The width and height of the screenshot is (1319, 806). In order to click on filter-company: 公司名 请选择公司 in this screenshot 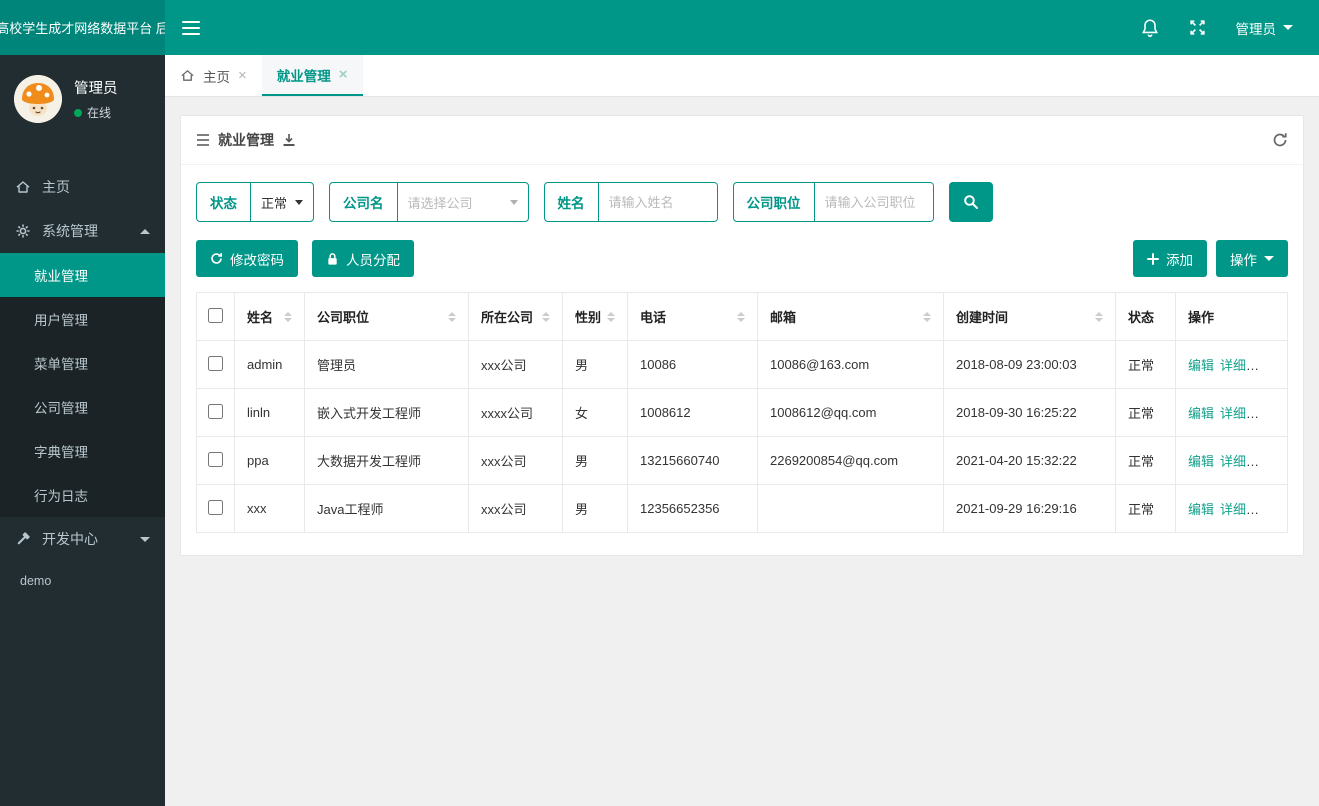, I will do `click(429, 202)`.